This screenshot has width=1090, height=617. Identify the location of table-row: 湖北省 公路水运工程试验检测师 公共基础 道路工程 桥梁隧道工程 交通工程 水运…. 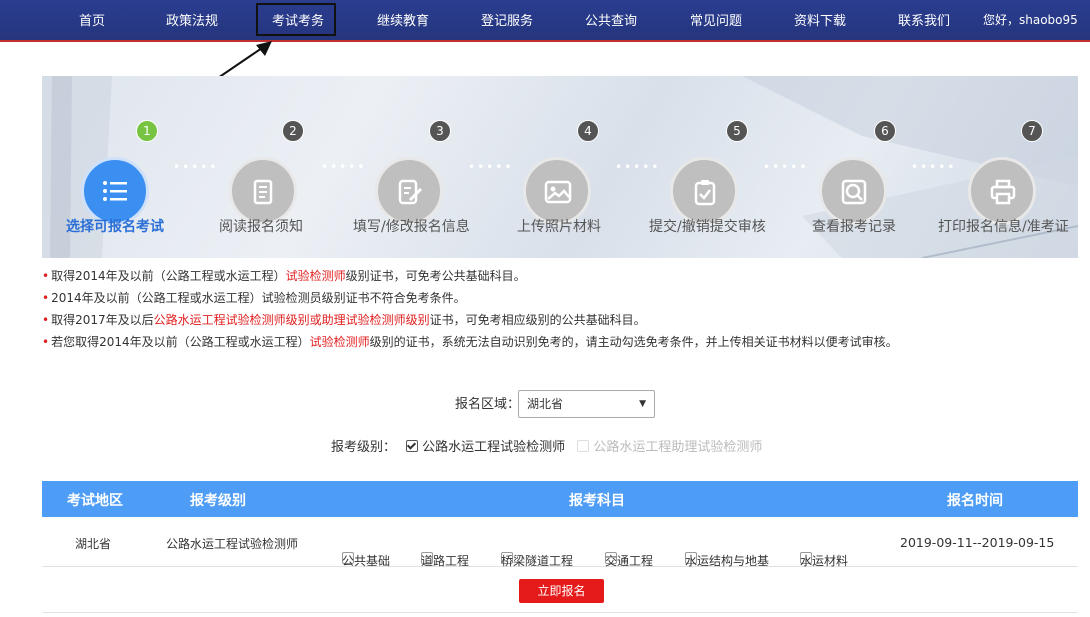
(560, 543).